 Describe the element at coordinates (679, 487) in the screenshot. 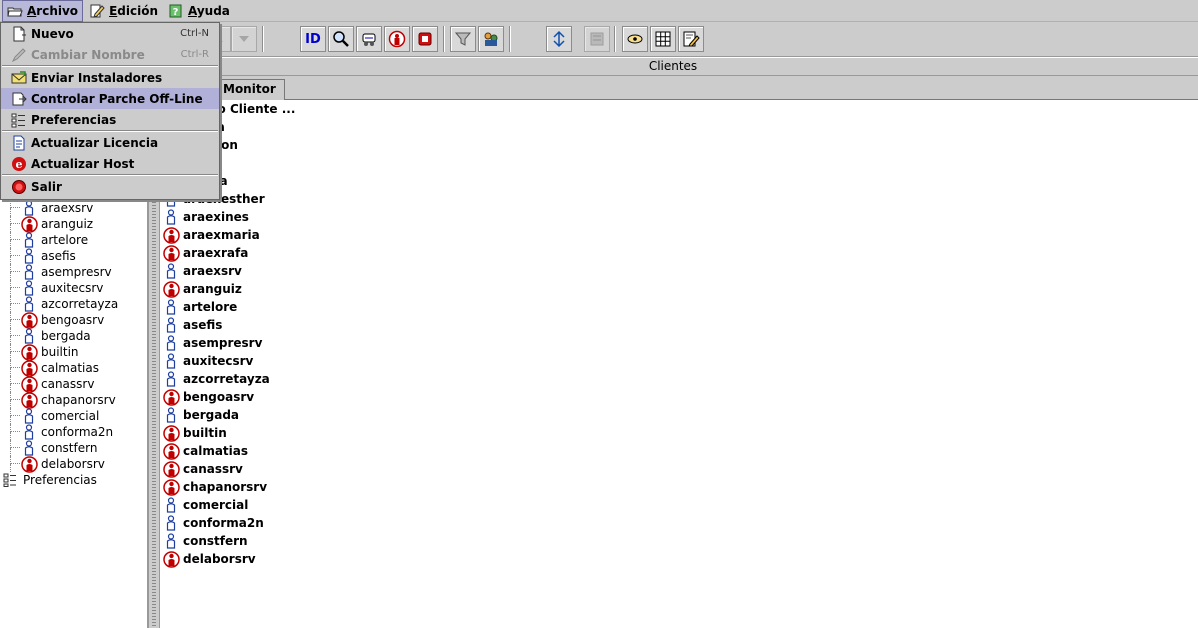

I see `list-item: chapanorsrv` at that location.